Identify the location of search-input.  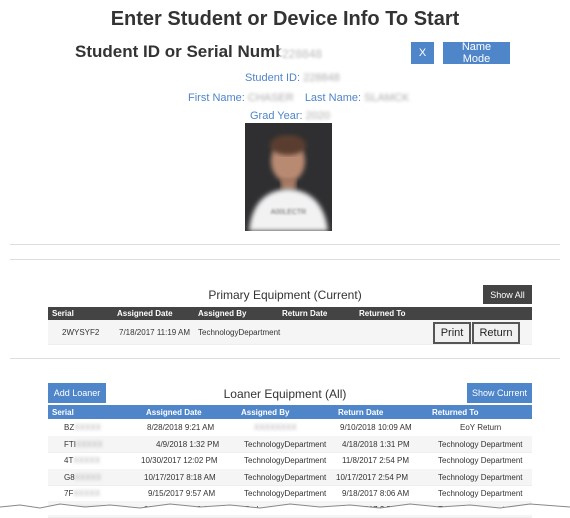
(343, 54).